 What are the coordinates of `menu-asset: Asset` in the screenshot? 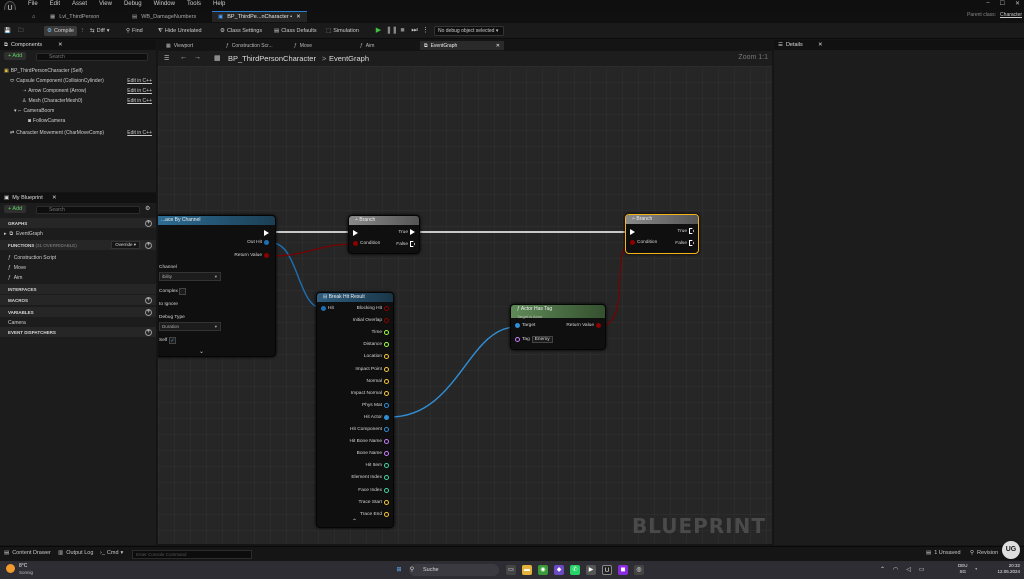 It's located at (79, 4).